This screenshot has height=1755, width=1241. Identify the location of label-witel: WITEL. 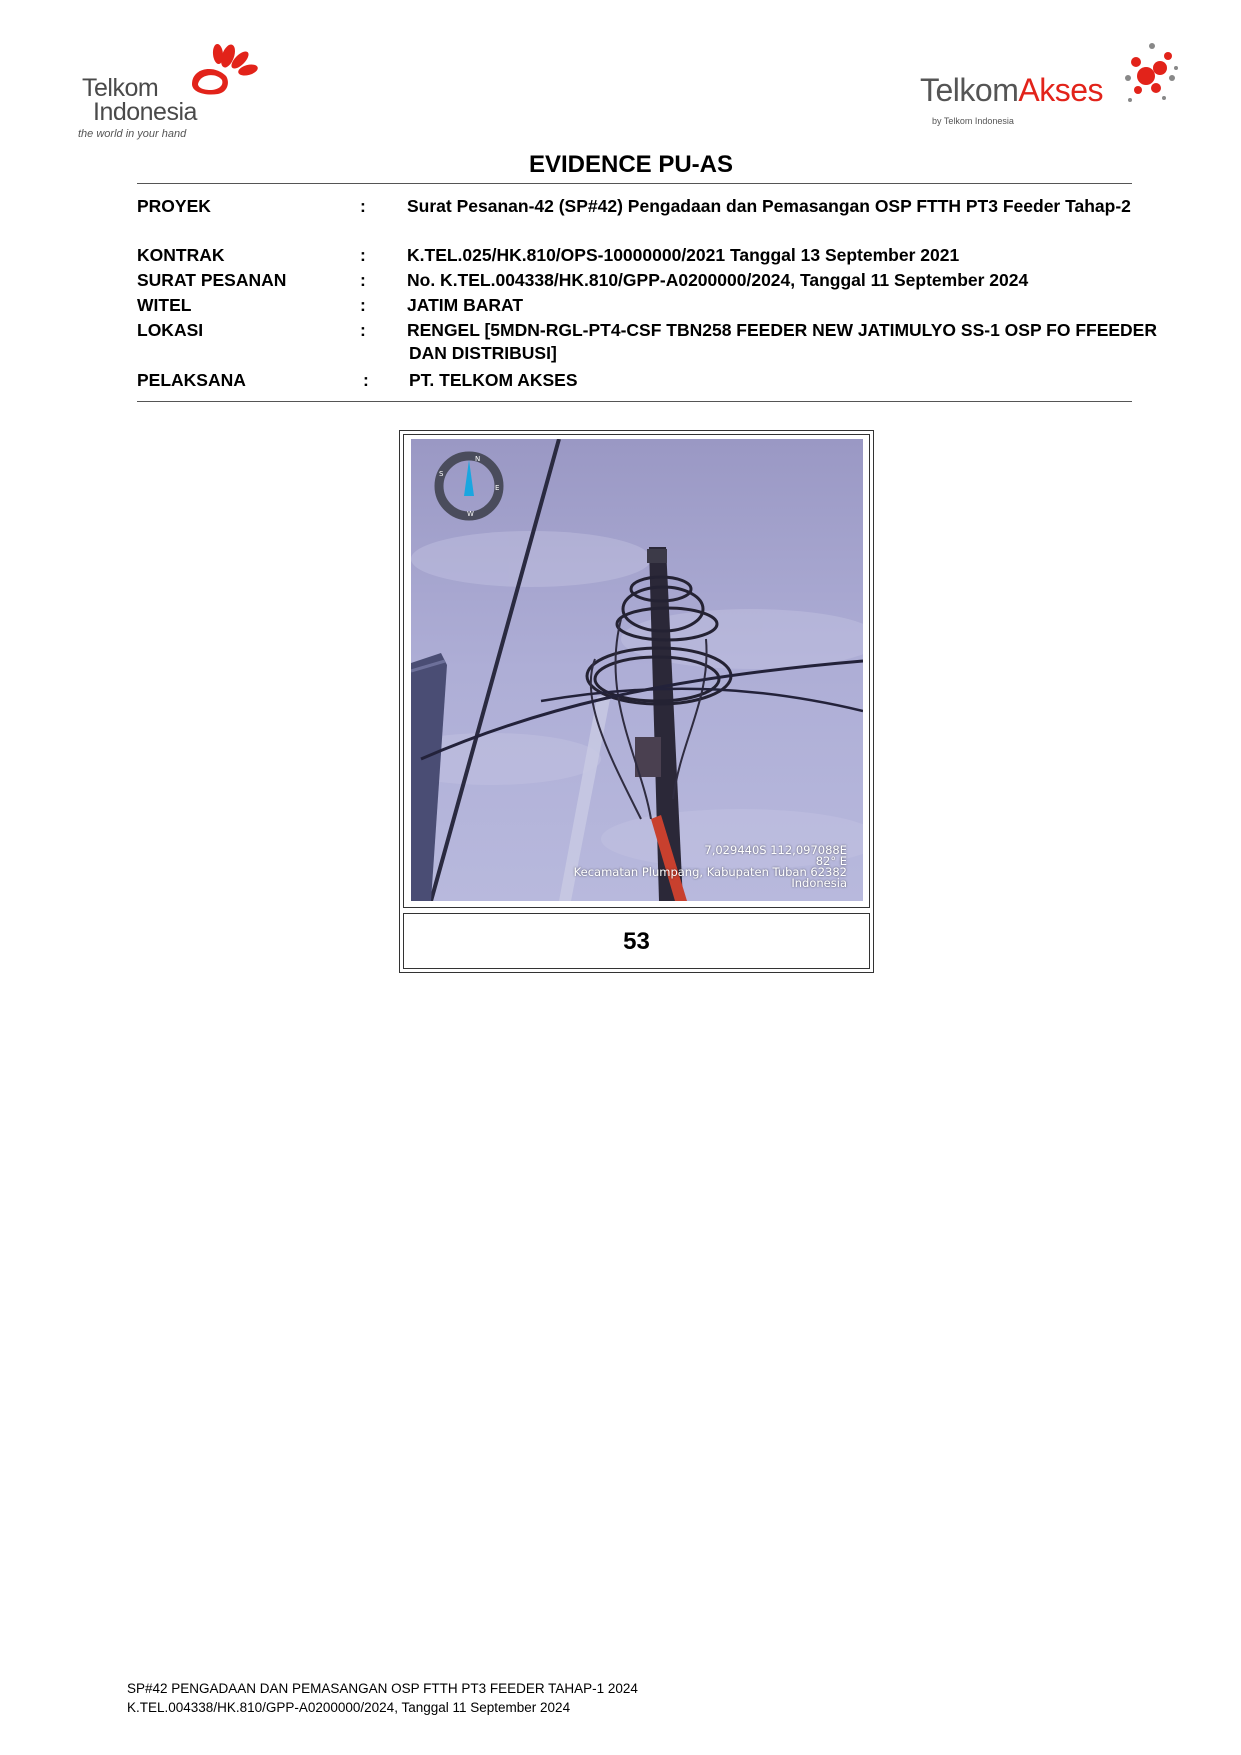
(164, 305).